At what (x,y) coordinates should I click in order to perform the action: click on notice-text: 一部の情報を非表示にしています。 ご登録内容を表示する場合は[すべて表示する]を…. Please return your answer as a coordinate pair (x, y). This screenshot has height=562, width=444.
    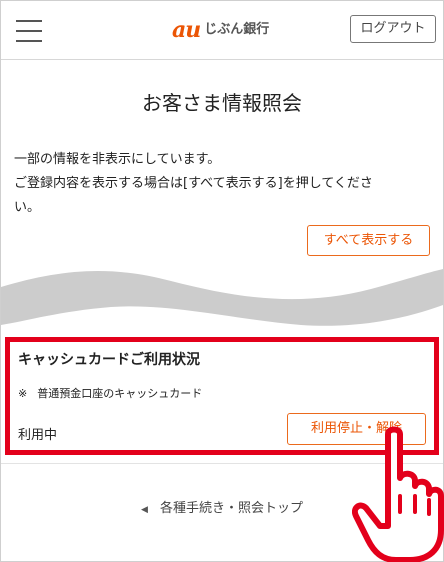
    Looking at the image, I should click on (224, 184).